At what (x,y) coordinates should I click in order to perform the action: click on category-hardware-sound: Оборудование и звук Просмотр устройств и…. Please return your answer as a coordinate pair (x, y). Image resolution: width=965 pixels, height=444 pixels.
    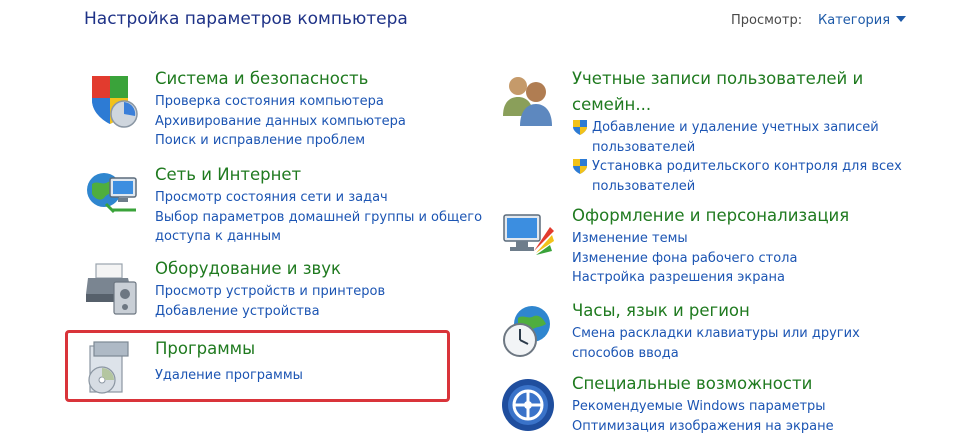
    Looking at the image, I should click on (284, 291).